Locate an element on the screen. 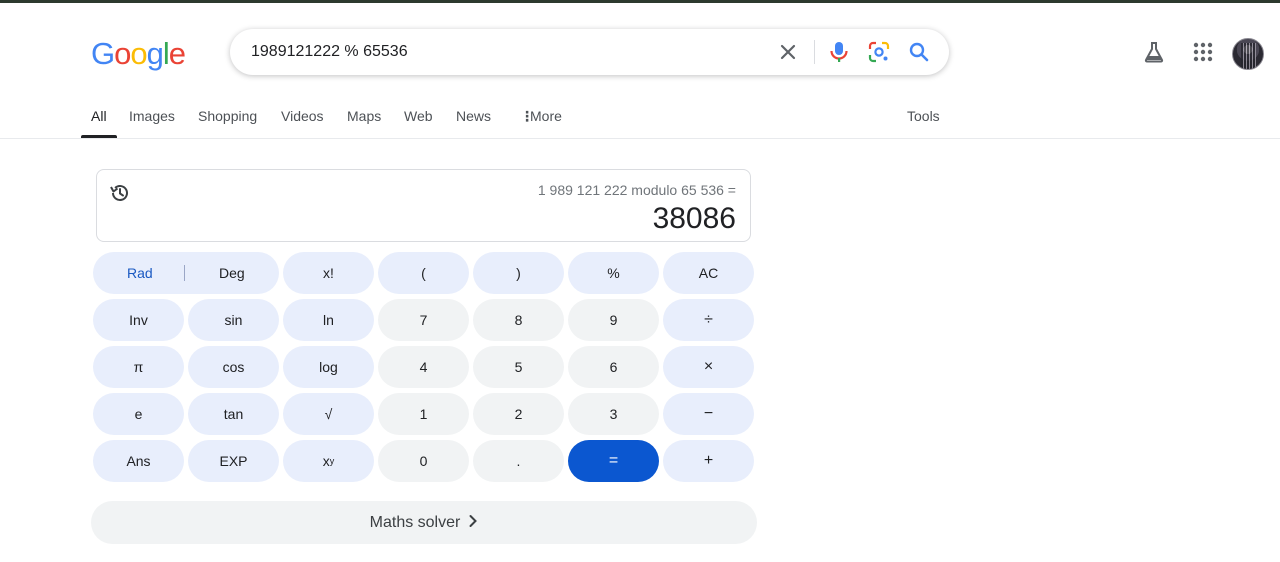 The image size is (1280, 562). key-factorial: x! is located at coordinates (328, 273).